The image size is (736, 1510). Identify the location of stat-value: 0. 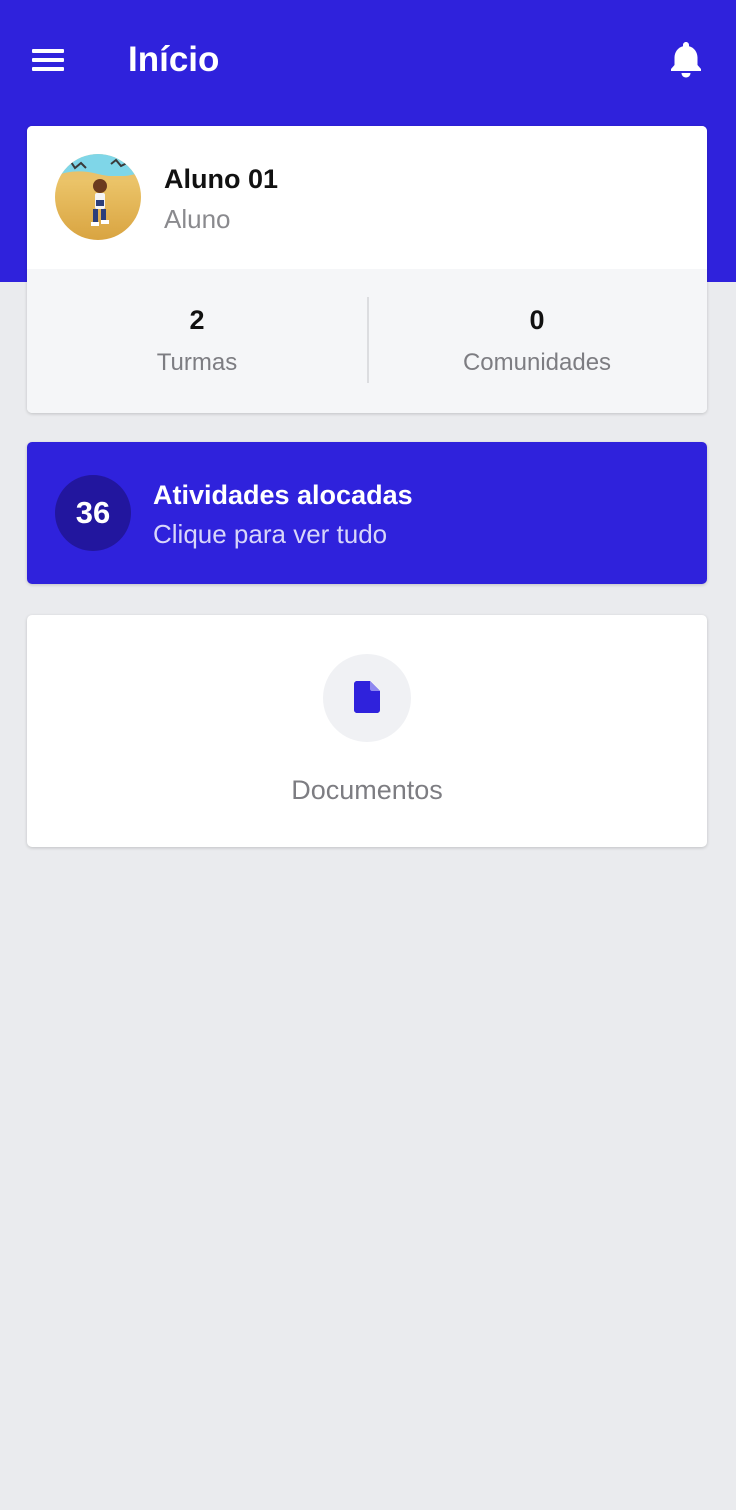
(537, 320).